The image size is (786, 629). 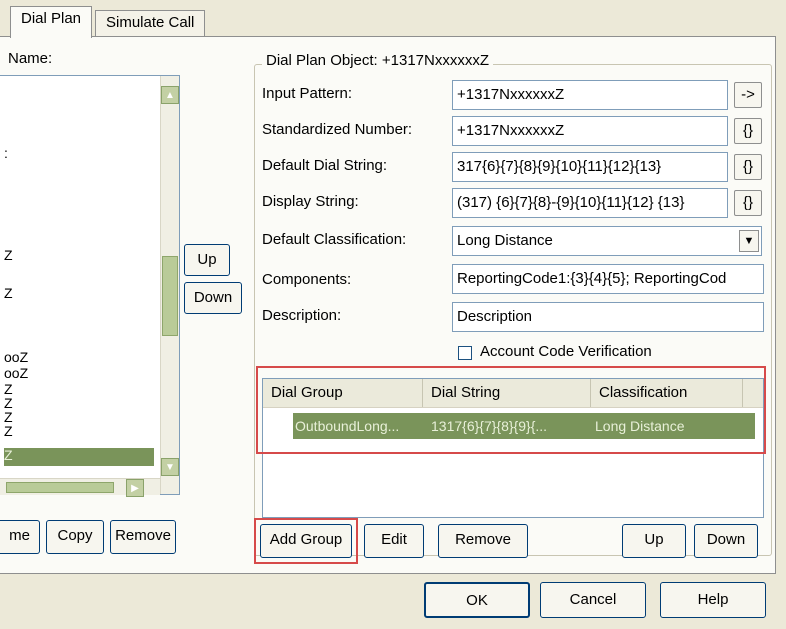 What do you see at coordinates (590, 131) in the screenshot?
I see `standardized-number-field: +1317NxxxxxxZ` at bounding box center [590, 131].